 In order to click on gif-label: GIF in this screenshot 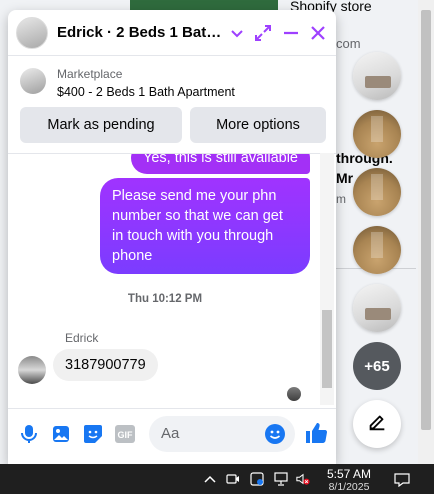, I will do `click(126, 435)`.